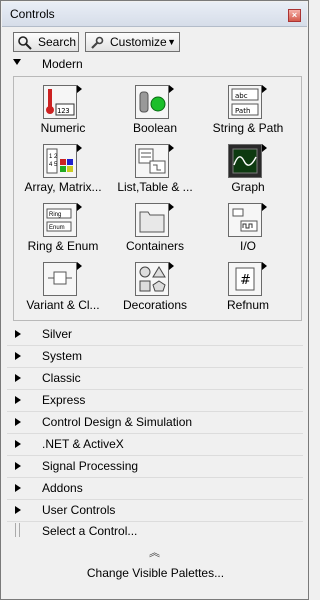 The height and width of the screenshot is (600, 320). Describe the element at coordinates (61, 378) in the screenshot. I see `palette-category-label: Classic` at that location.